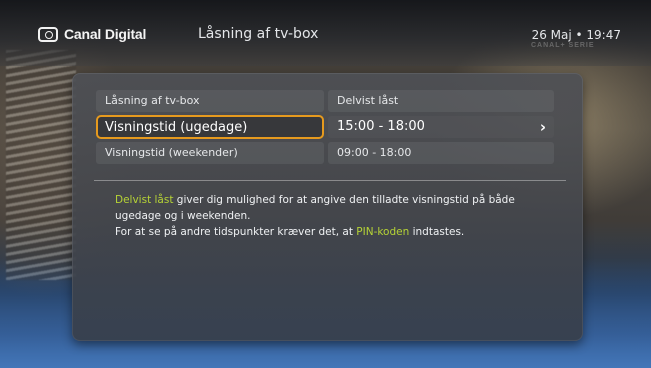 The height and width of the screenshot is (368, 651). Describe the element at coordinates (330, 180) in the screenshot. I see `divider` at that location.